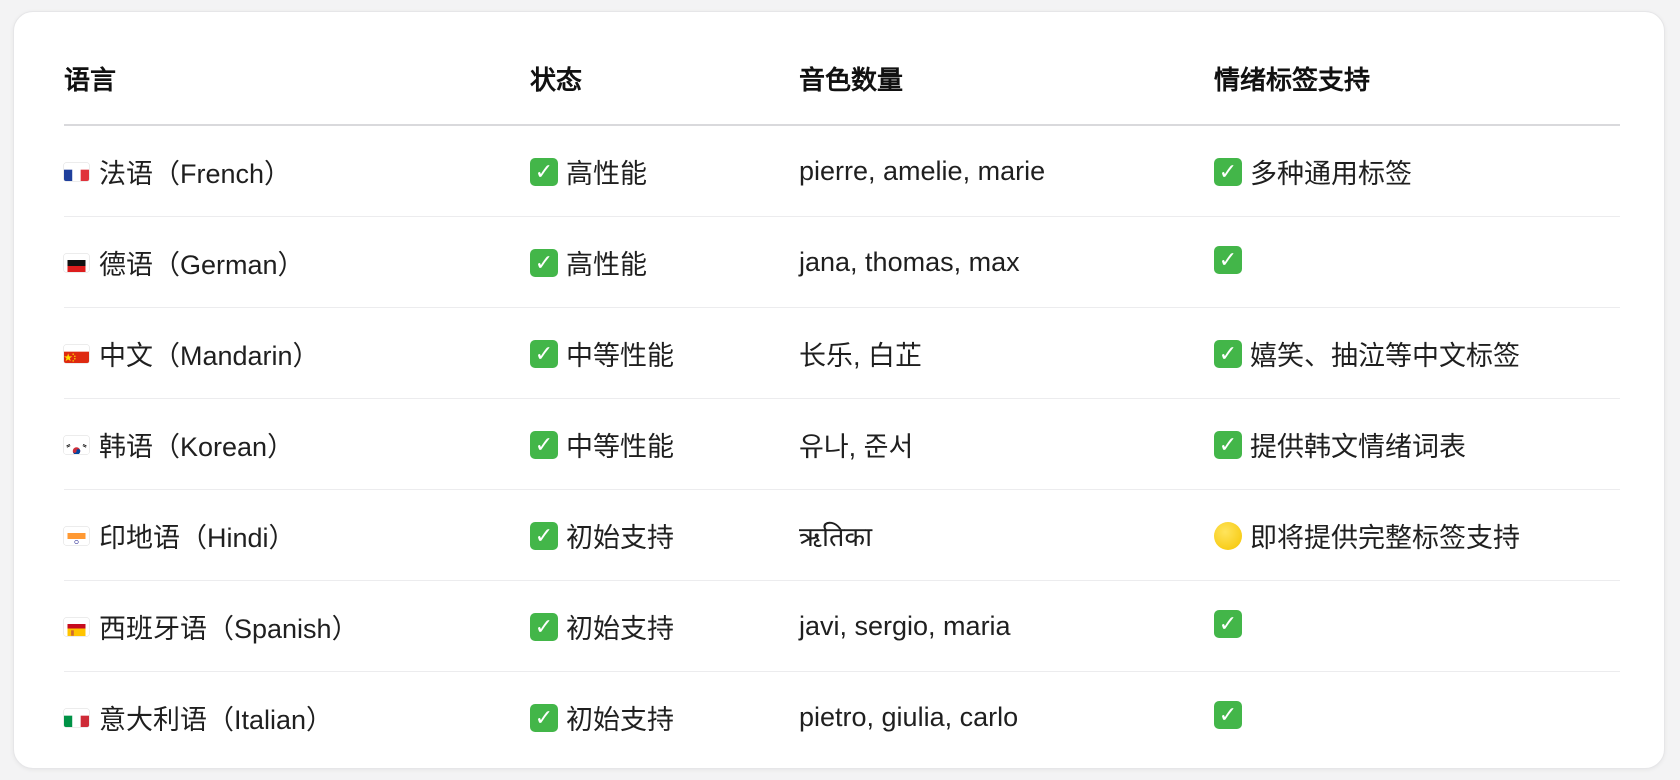  I want to click on table-row: 西班牙语（Spanish） ✓ 初始支持 javi, sergio, maria ✓, so click(842, 626).